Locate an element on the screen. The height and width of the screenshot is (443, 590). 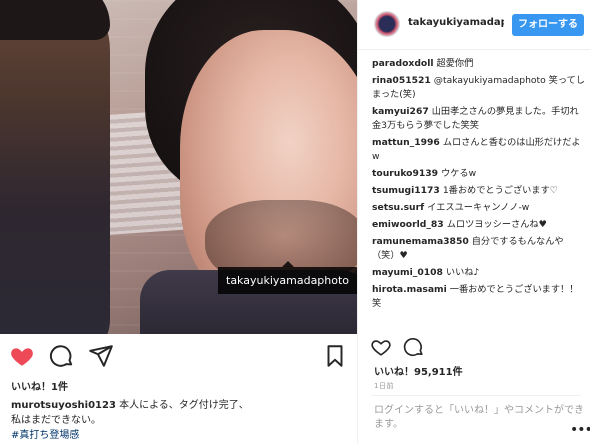
divider is located at coordinates (476, 395).